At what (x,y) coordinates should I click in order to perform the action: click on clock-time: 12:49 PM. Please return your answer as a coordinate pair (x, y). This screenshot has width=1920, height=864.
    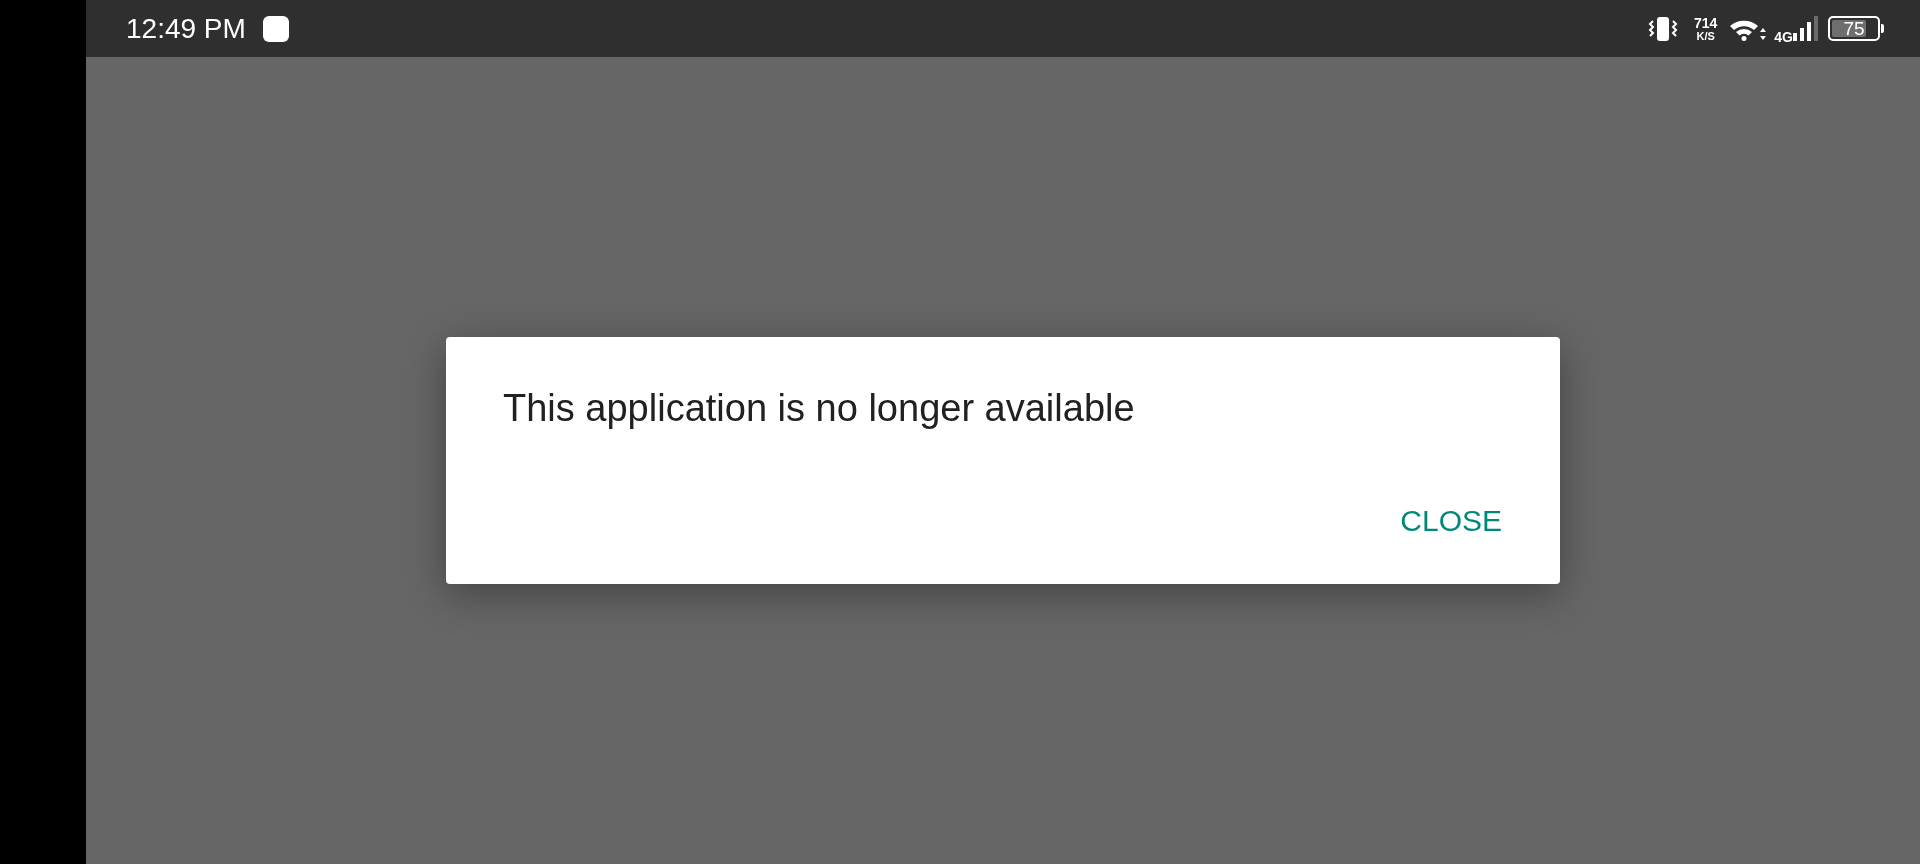
    Looking at the image, I should click on (186, 28).